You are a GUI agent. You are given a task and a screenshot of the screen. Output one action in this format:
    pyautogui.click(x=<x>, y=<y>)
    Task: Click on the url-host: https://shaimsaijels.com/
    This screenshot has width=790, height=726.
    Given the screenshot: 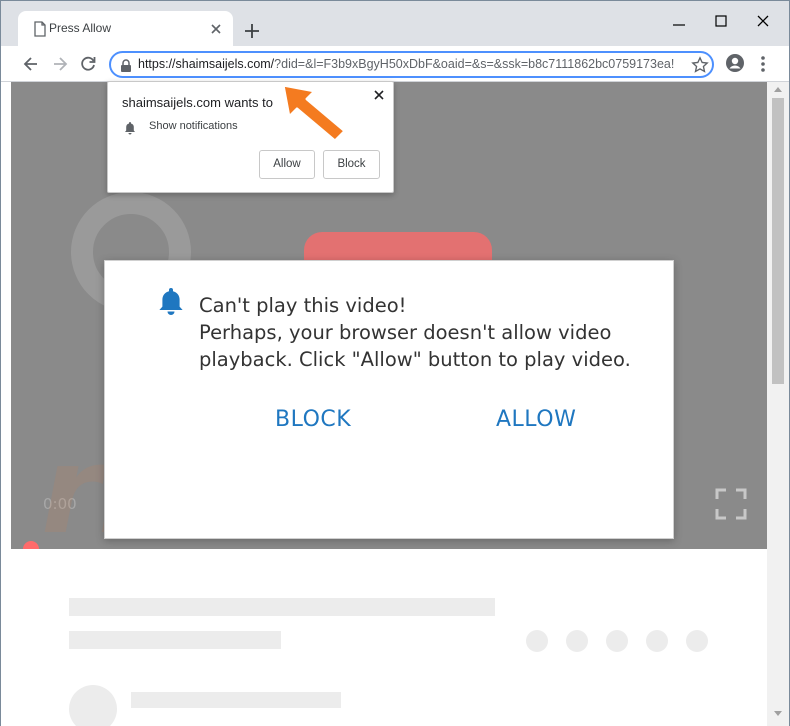 What is the action you would take?
    pyautogui.click(x=206, y=64)
    